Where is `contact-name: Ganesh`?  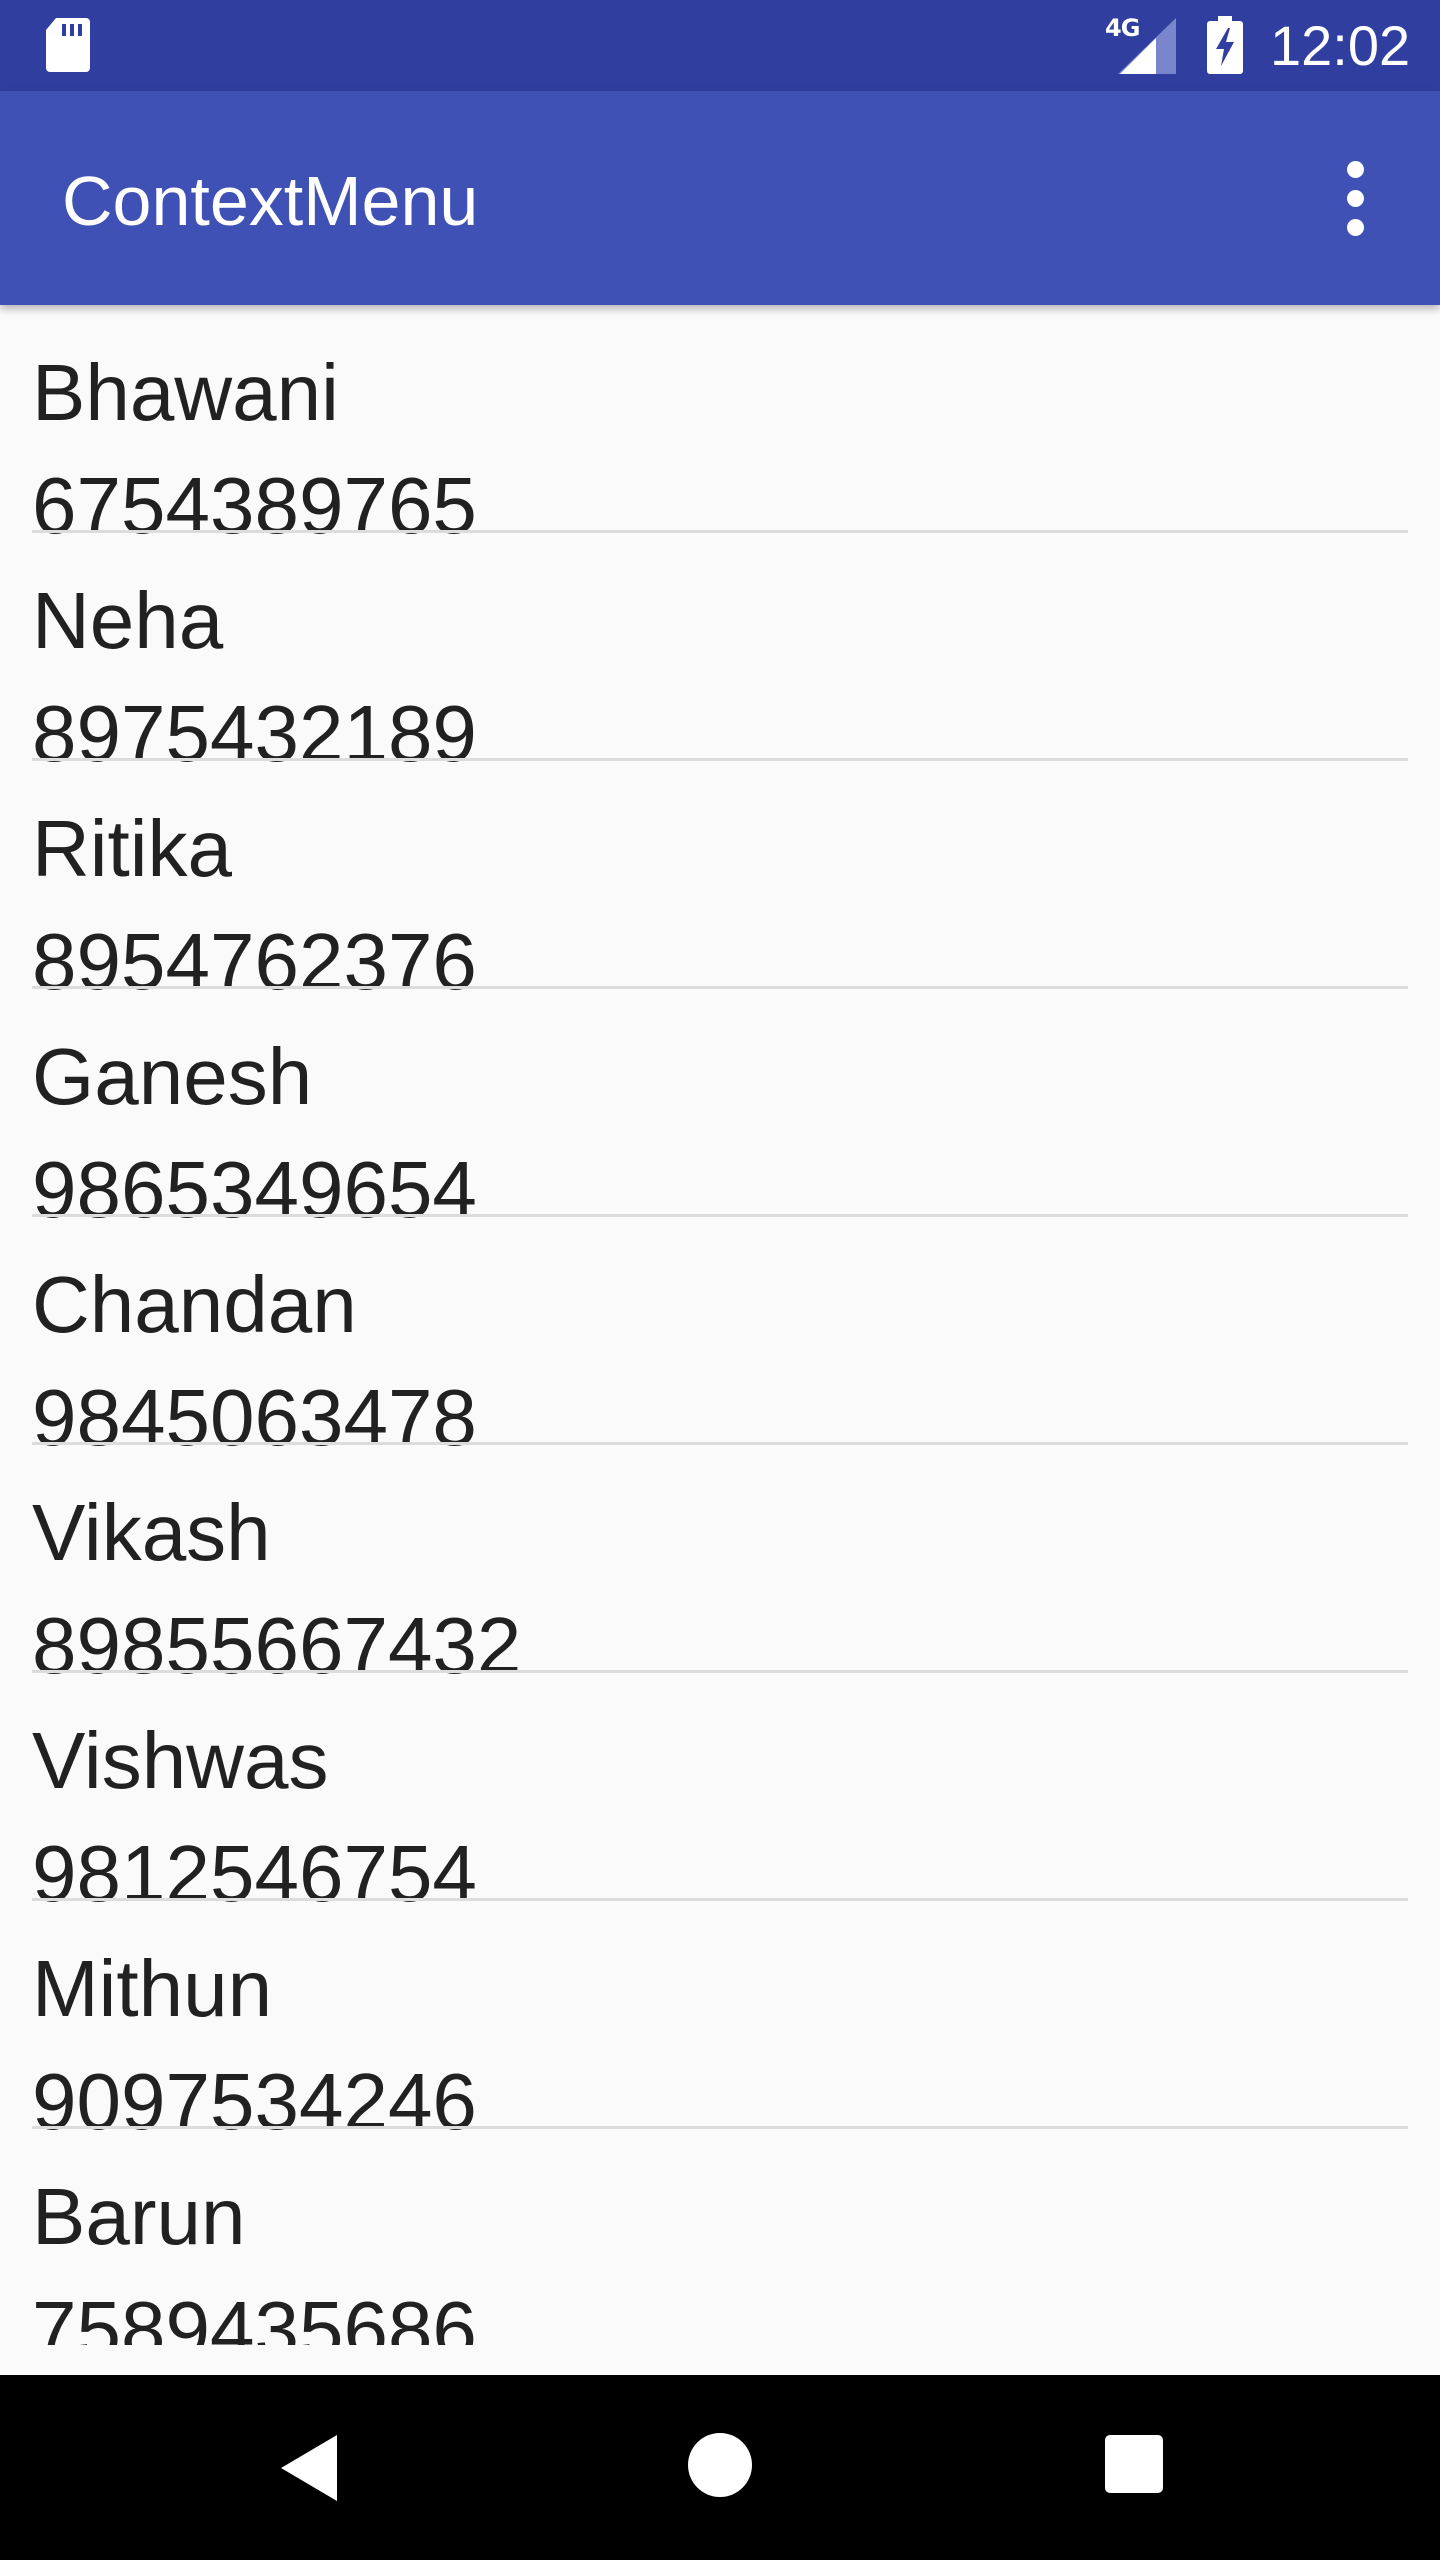 contact-name: Ganesh is located at coordinates (172, 1076).